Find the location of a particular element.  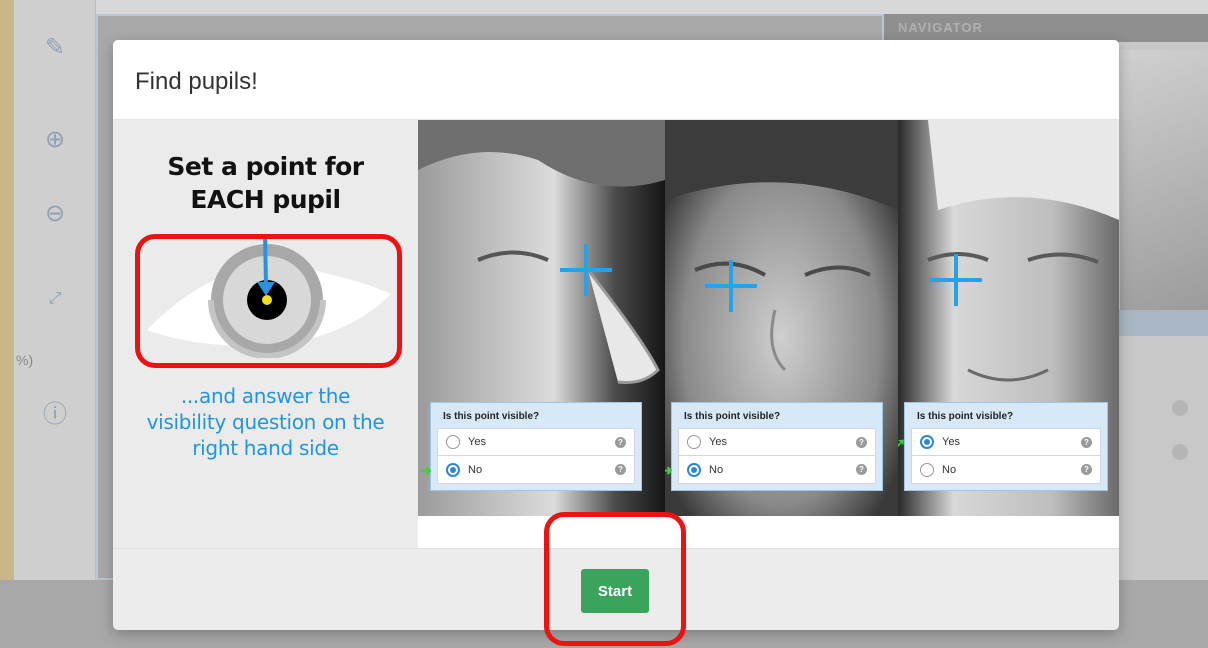

modal-footer: Start is located at coordinates (616, 589).